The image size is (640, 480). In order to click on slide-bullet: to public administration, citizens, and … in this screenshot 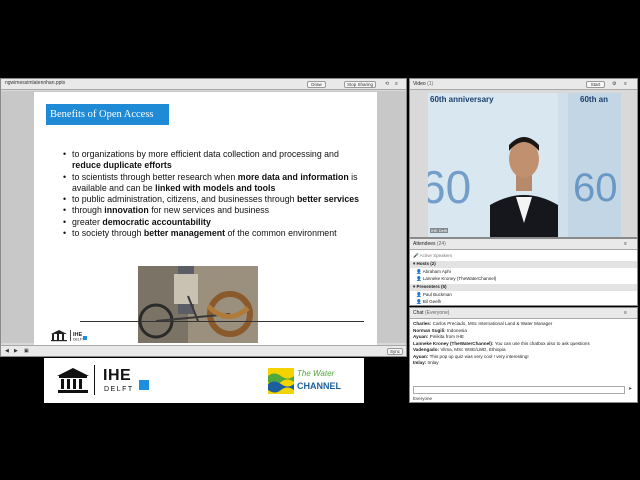, I will do `click(215, 200)`.